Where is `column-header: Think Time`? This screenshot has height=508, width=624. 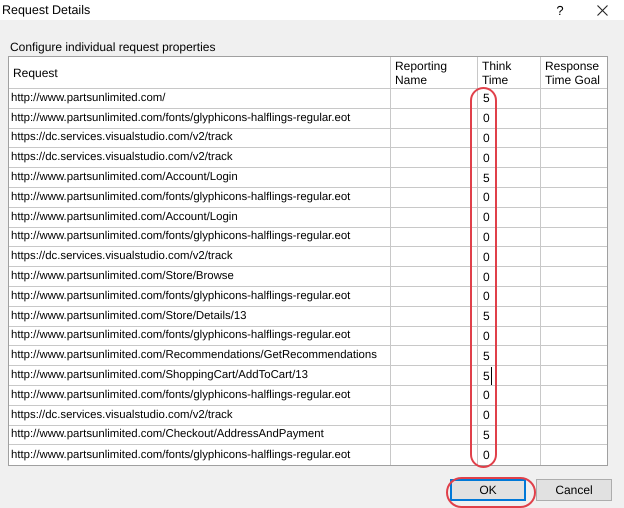 column-header: Think Time is located at coordinates (509, 72).